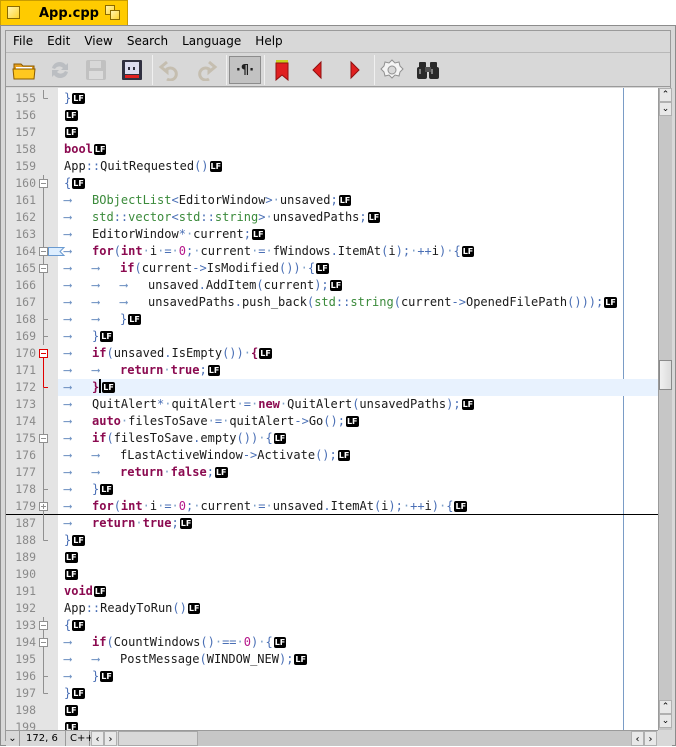 Image resolution: width=676 pixels, height=747 pixels. Describe the element at coordinates (332, 115) in the screenshot. I see `code-line: 156 LF` at that location.